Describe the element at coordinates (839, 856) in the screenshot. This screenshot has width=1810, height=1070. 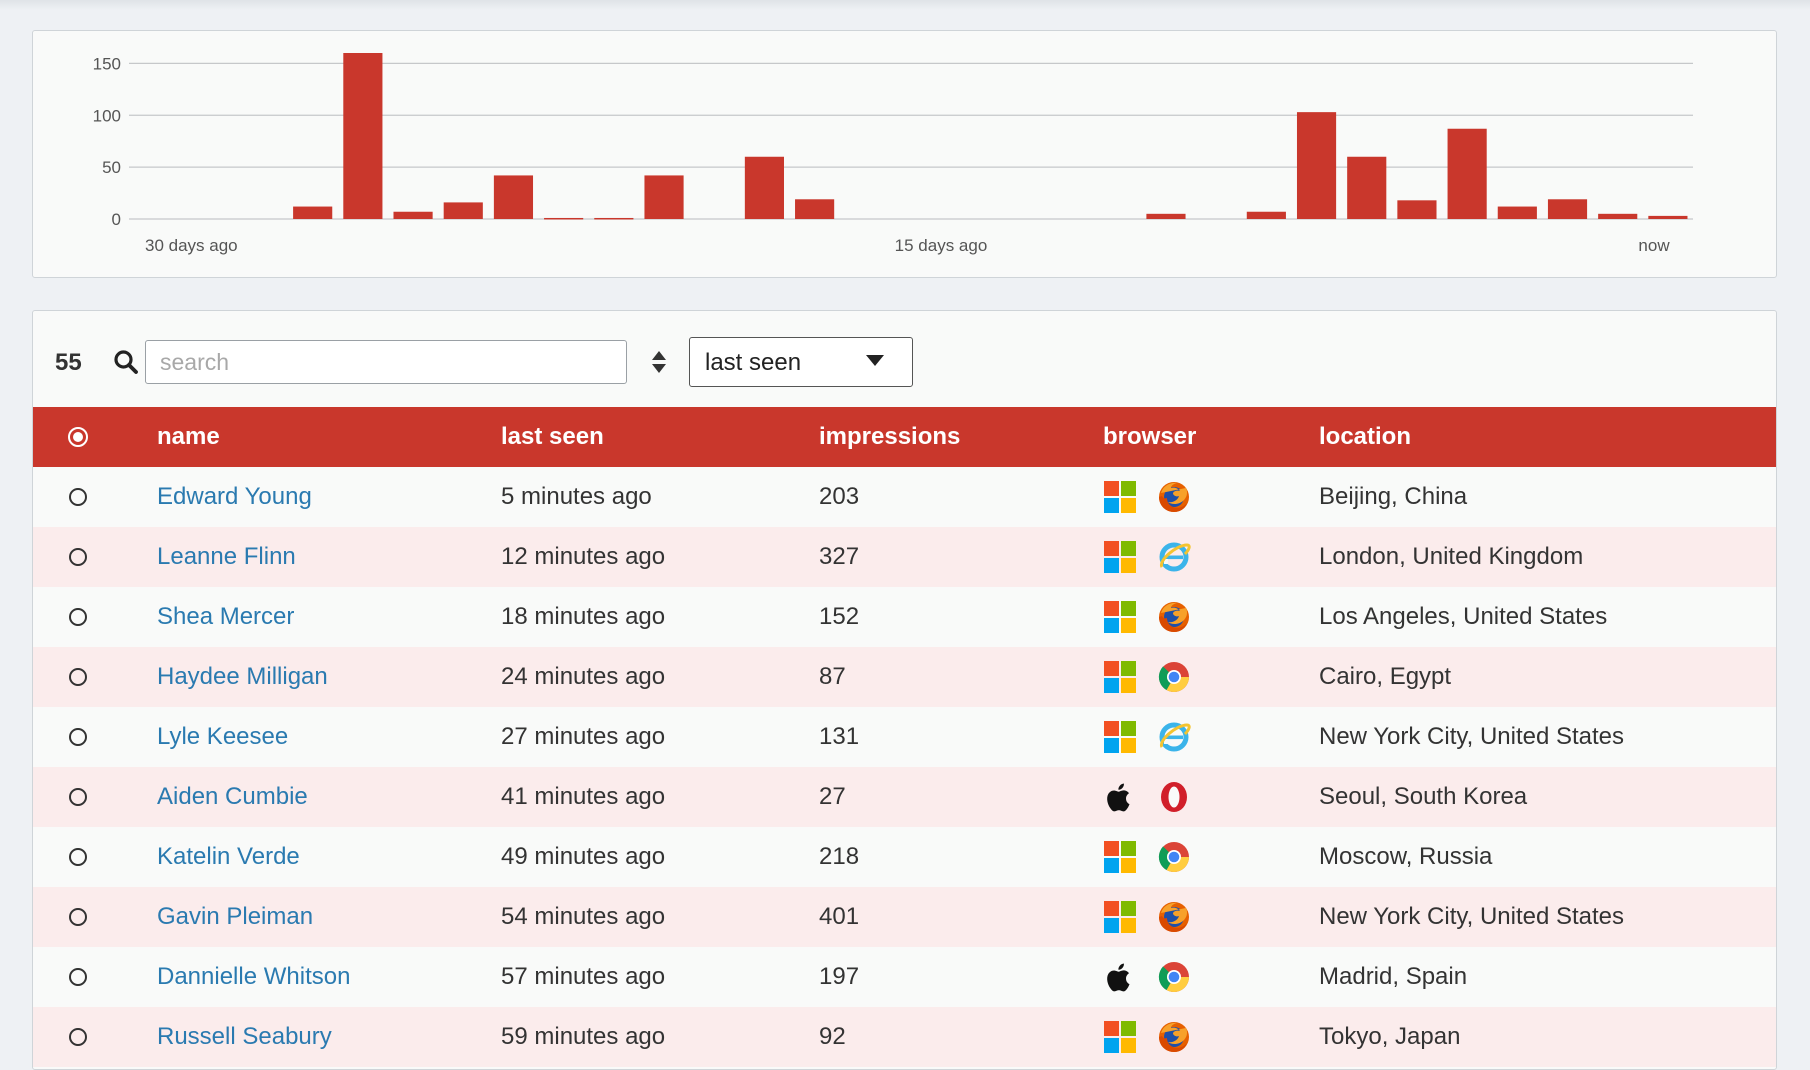
I see `impressions-cell: 218` at that location.